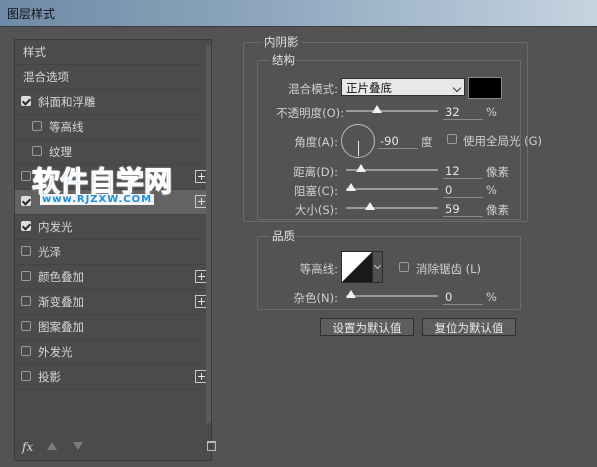 This screenshot has width=597, height=467. I want to click on choke-input: 0, so click(463, 190).